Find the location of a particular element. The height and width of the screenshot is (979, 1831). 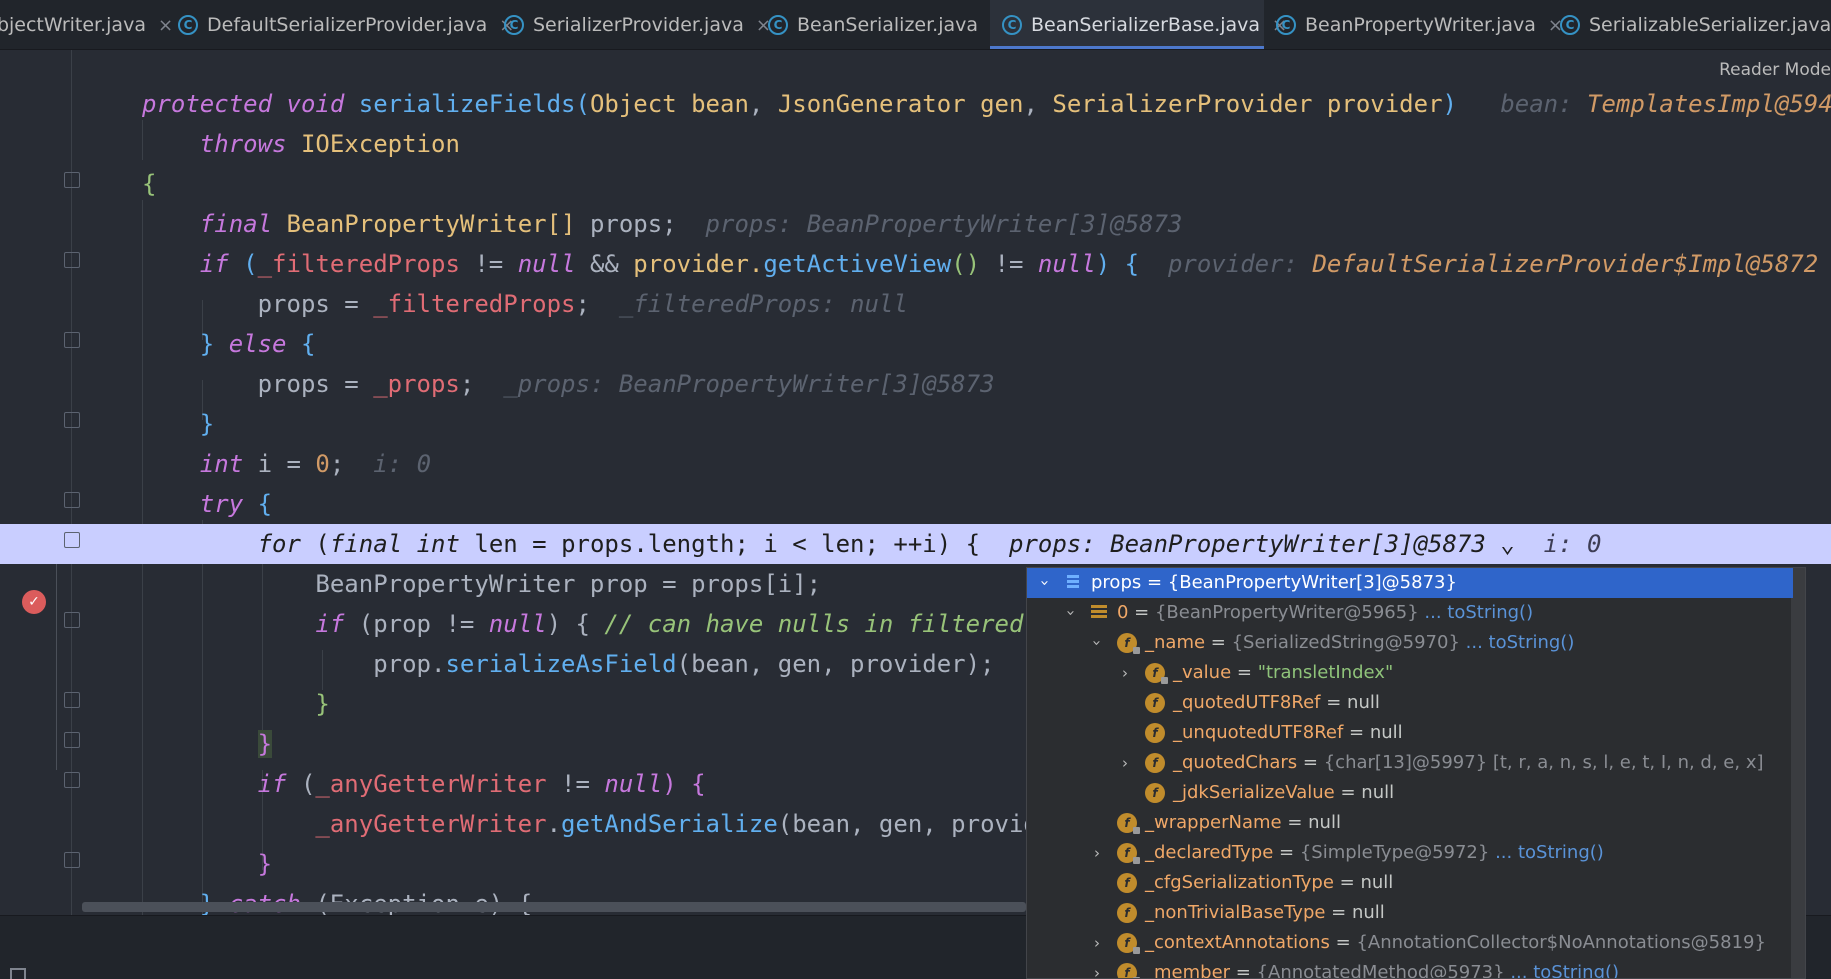

inline-debug-hint: i: 0 is located at coordinates (402, 464).